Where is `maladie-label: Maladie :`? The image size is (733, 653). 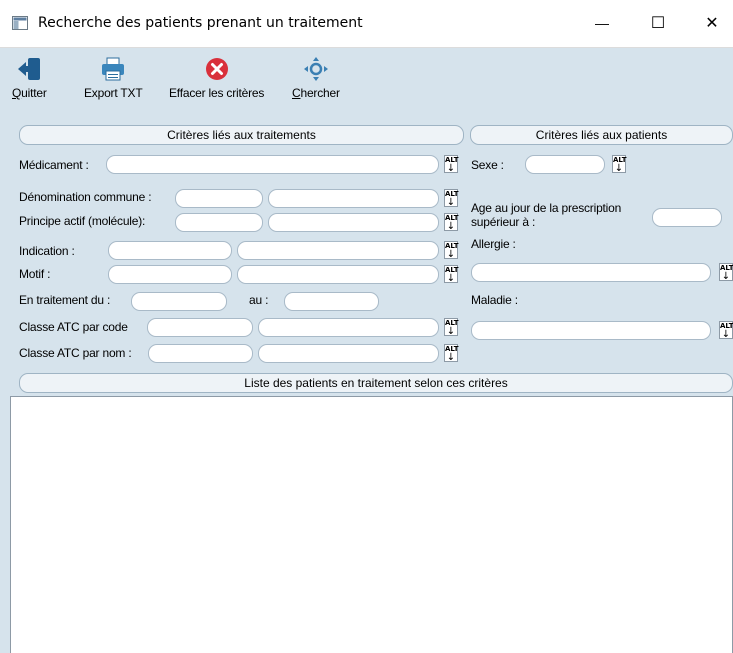
maladie-label: Maladie : is located at coordinates (494, 300).